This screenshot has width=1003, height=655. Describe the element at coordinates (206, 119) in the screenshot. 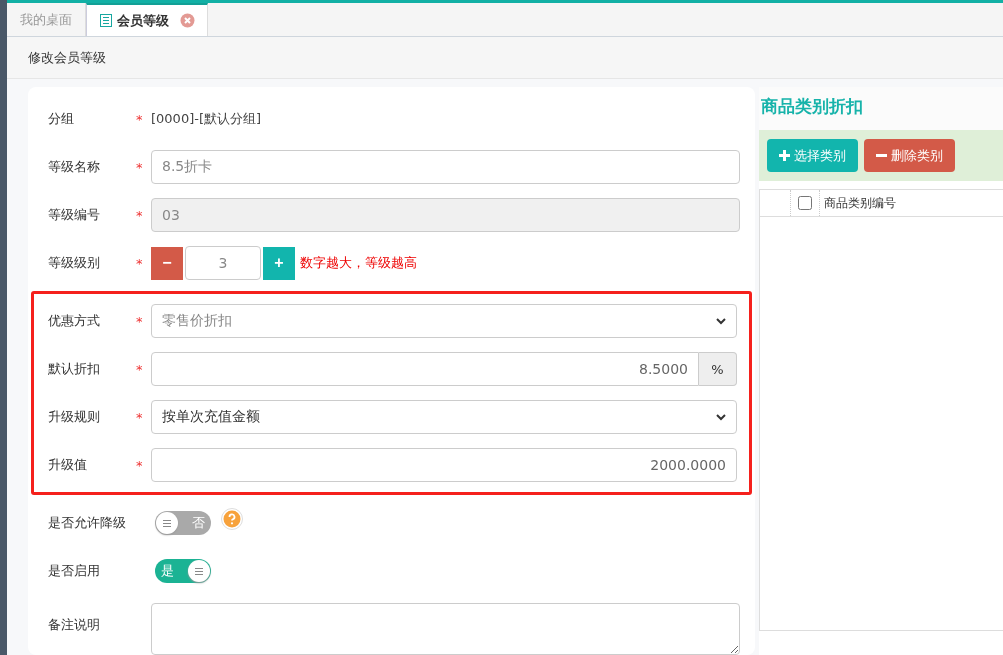

I see `group-value: [0000]-[默认分组]` at that location.